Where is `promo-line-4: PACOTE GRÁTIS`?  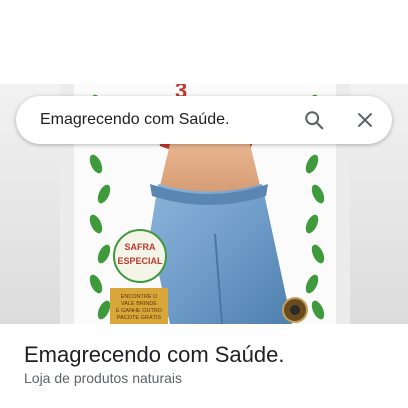
promo-line-4: PACOTE GRÁTIS is located at coordinates (139, 317).